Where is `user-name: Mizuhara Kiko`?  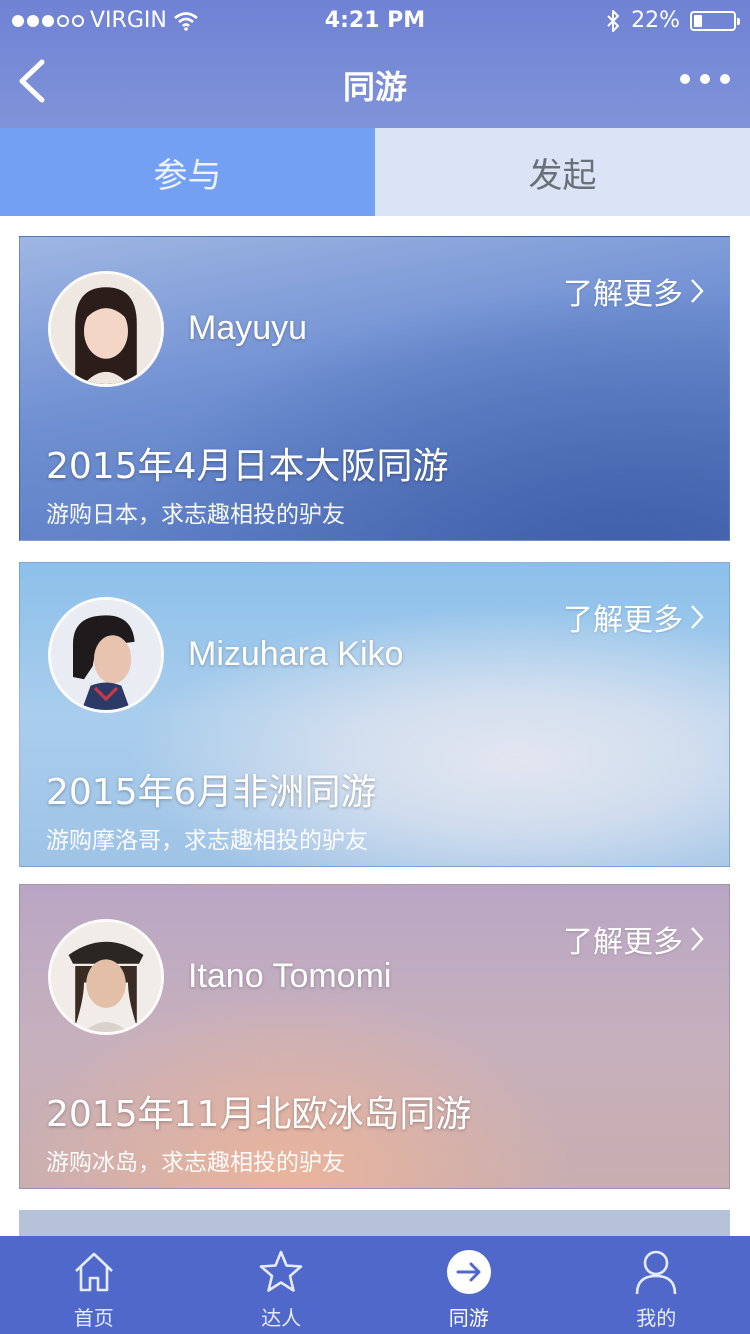 user-name: Mizuhara Kiko is located at coordinates (296, 654).